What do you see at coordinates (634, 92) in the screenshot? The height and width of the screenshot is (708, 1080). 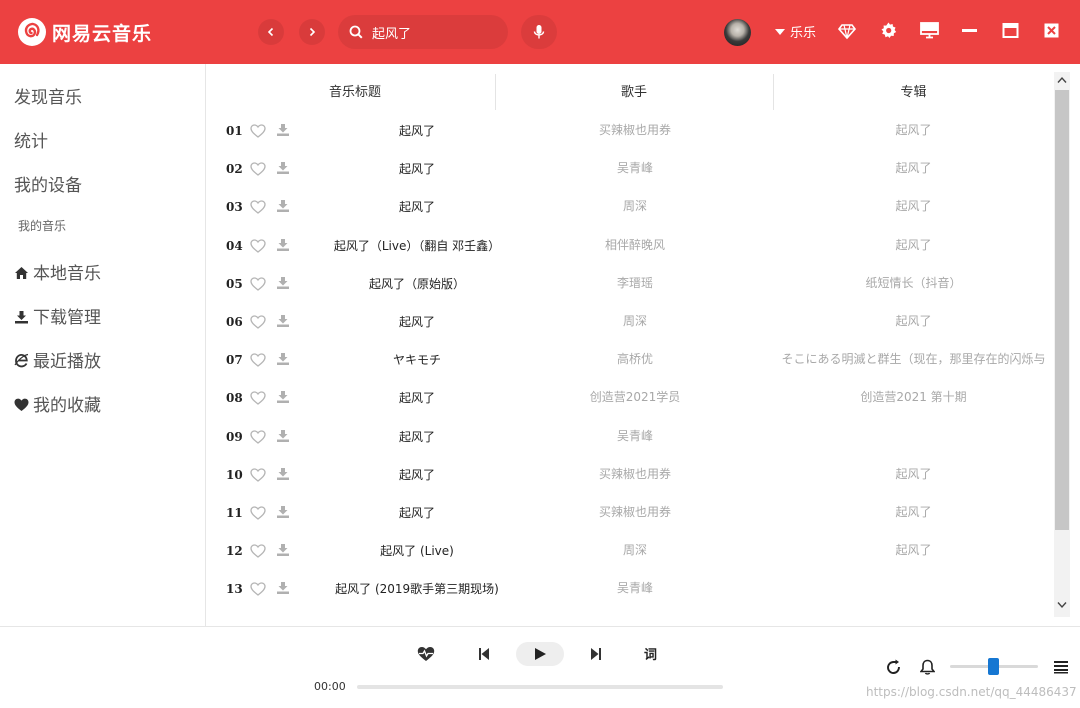 I see `column-header-artist: 歌手` at bounding box center [634, 92].